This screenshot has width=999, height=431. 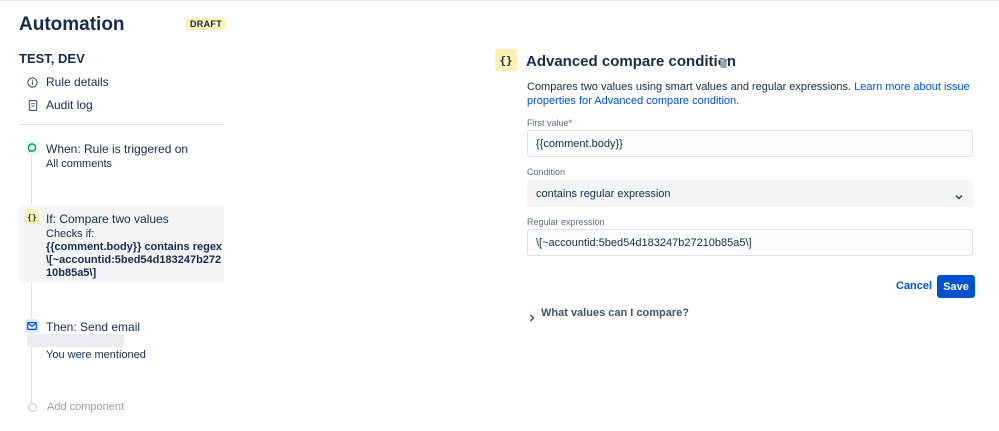 I want to click on condition-label: Condition, so click(x=546, y=172).